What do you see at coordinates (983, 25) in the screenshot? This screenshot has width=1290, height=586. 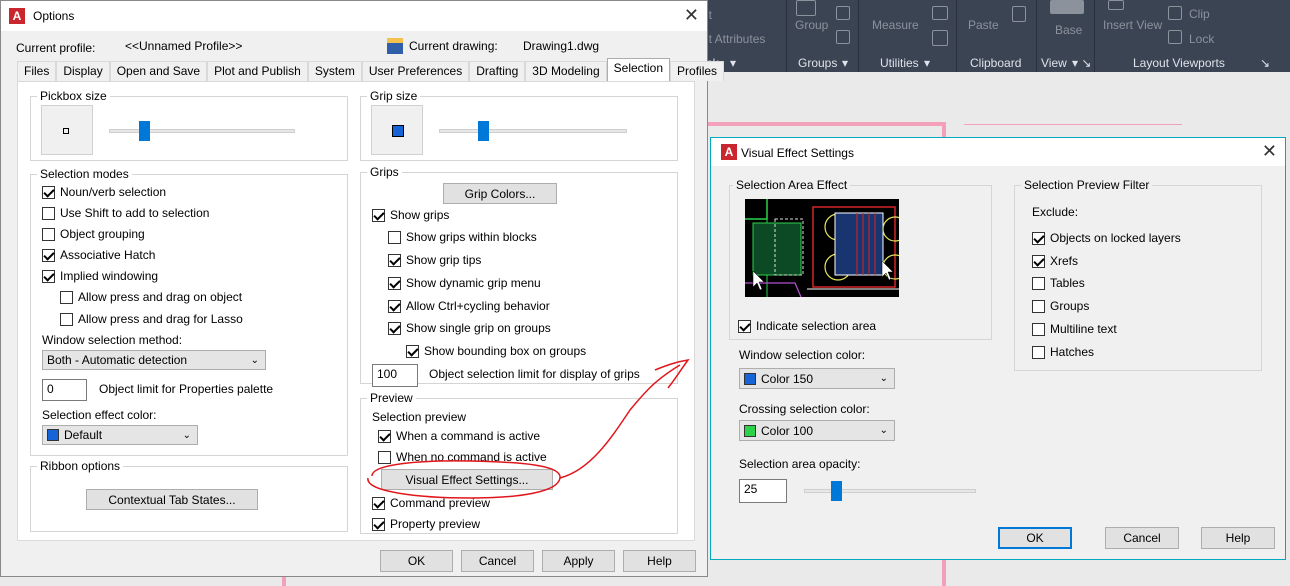 I see `ribbon-item-paste: Paste` at bounding box center [983, 25].